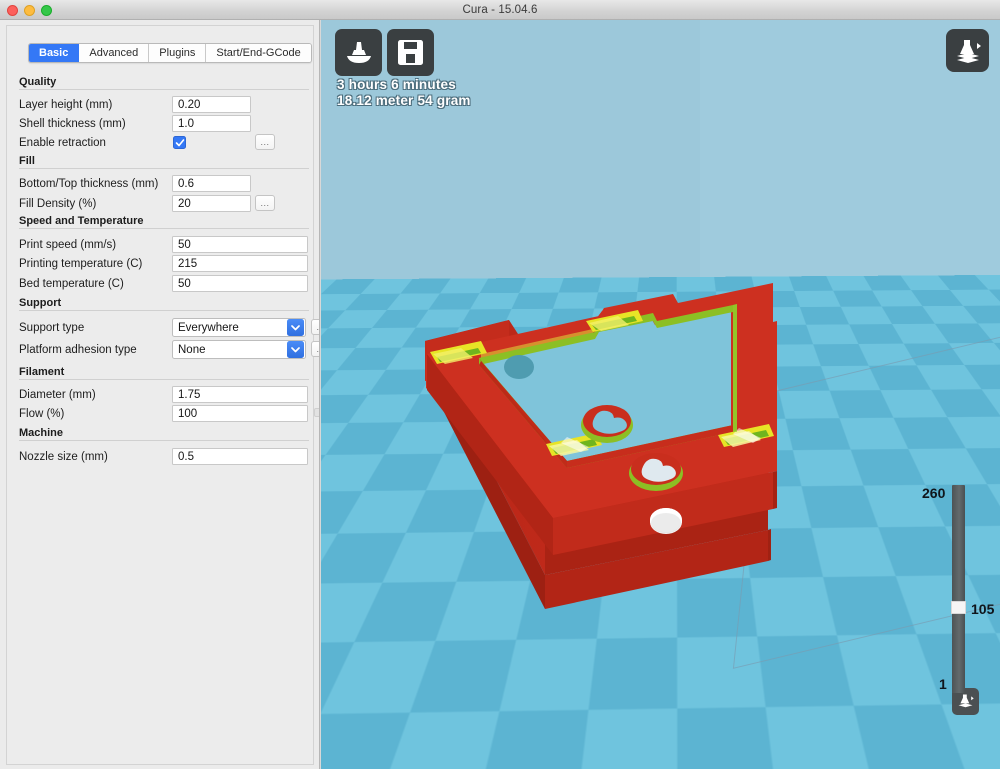 The height and width of the screenshot is (769, 1000). What do you see at coordinates (396, 84) in the screenshot?
I see `estimate-time: 3 hours 6 minutes` at bounding box center [396, 84].